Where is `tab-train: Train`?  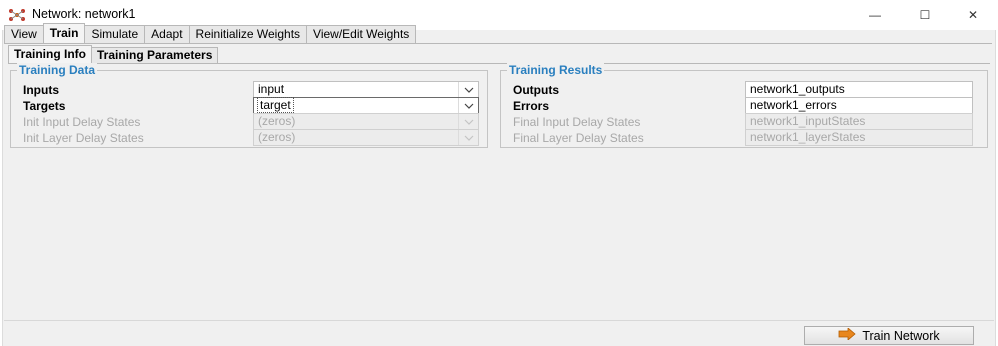
tab-train: Train is located at coordinates (64, 33).